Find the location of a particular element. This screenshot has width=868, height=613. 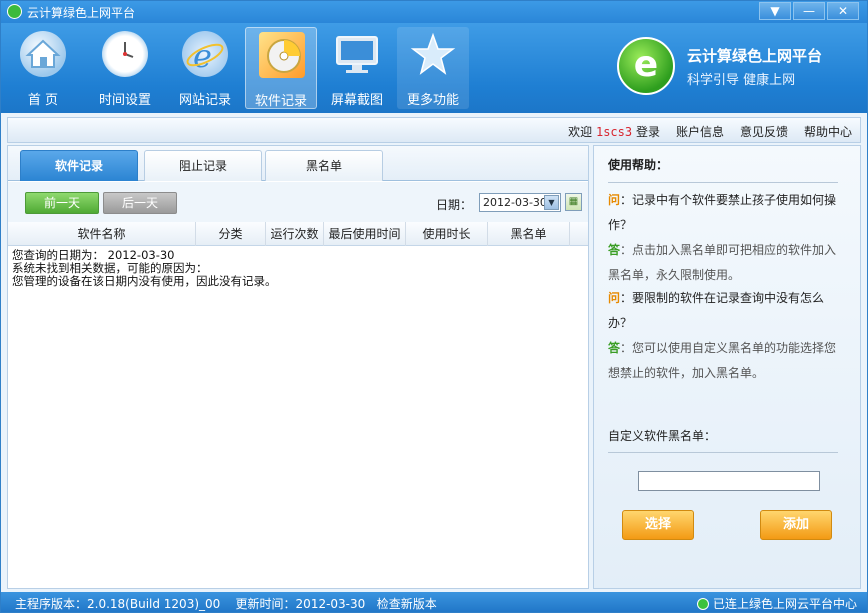

col-software-name: 软件名称 is located at coordinates (102, 234).